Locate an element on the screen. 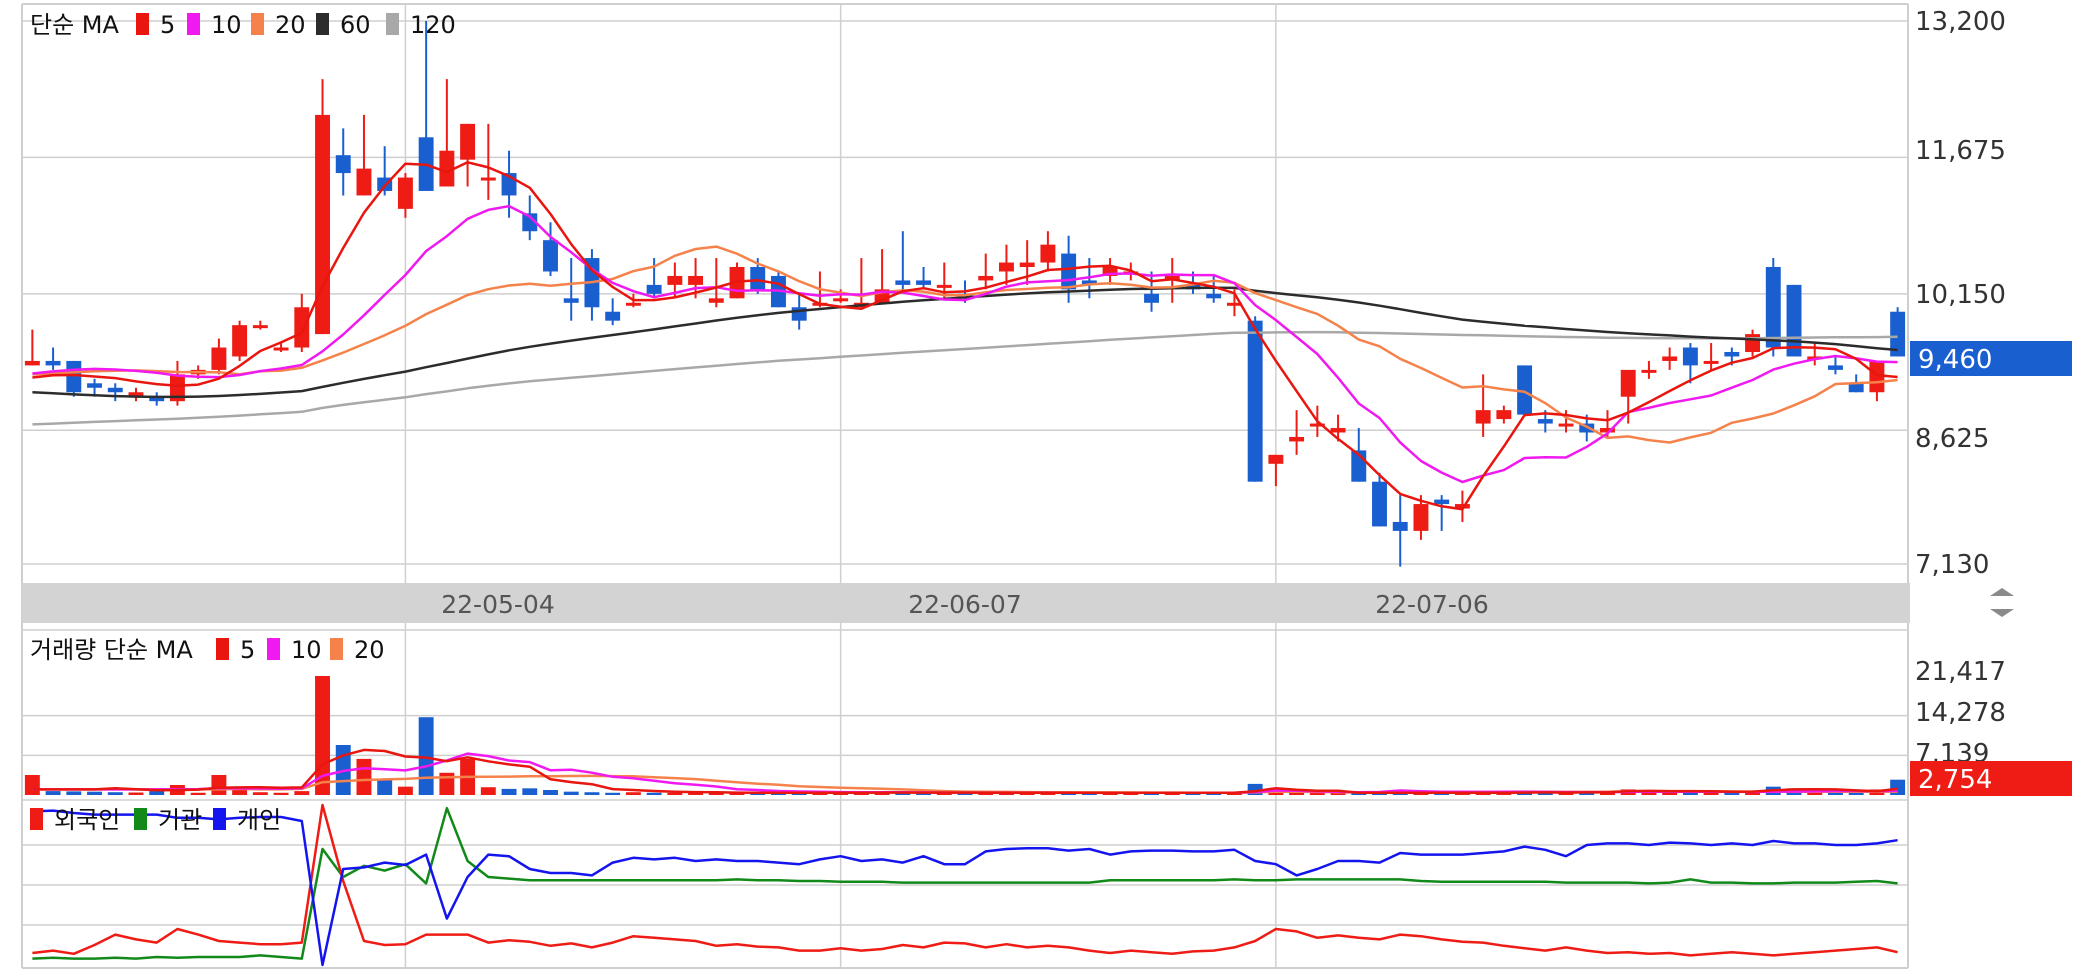 This screenshot has width=2078, height=979. volume-legend-title: 거래량 단순 MA is located at coordinates (111, 650).